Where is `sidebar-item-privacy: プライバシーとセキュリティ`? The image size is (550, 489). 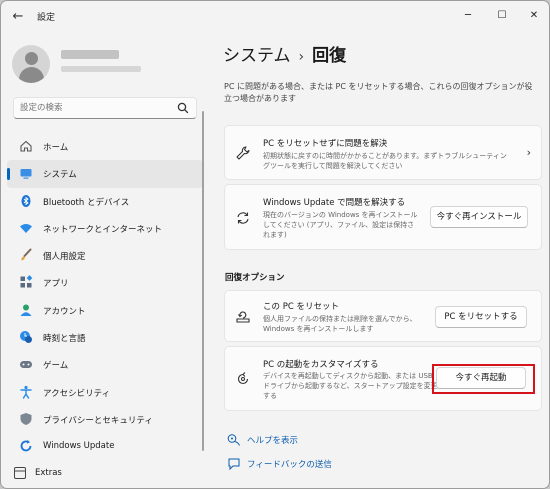
sidebar-item-privacy: プライバシーとセキュリティ is located at coordinates (105, 419).